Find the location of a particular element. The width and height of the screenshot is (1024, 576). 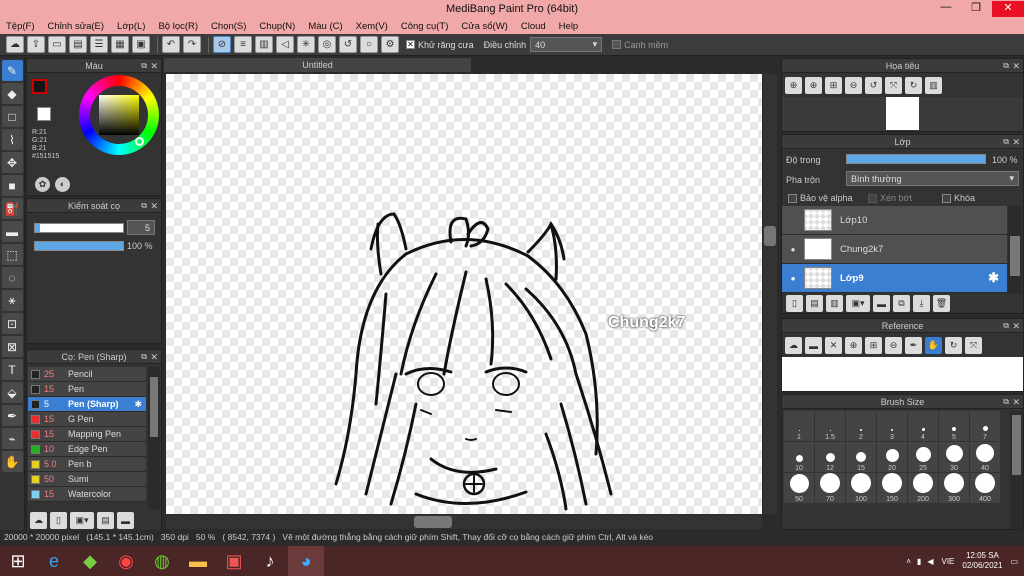

maximize-button: ❐ is located at coordinates (976, 9).